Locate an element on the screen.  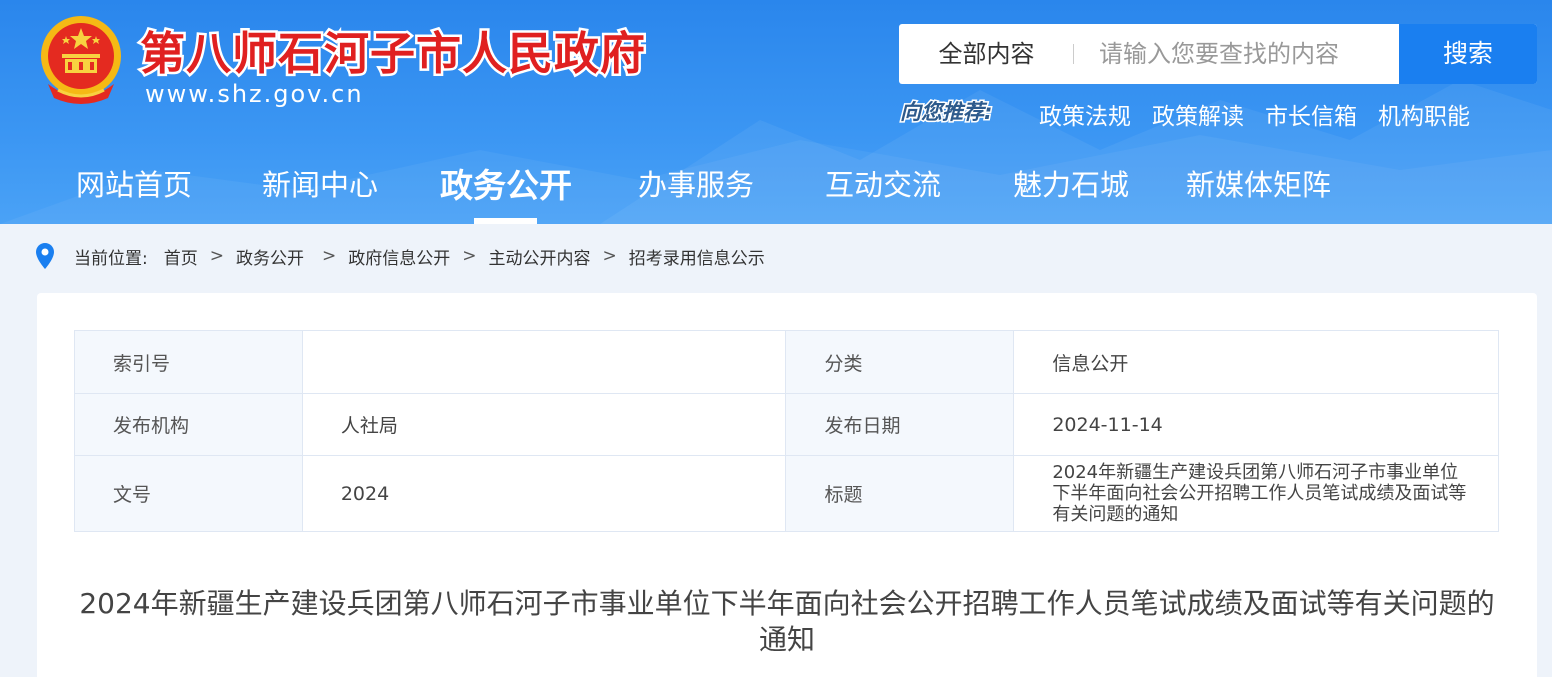
recommend-link-functions: 机构职能 is located at coordinates (1424, 114).